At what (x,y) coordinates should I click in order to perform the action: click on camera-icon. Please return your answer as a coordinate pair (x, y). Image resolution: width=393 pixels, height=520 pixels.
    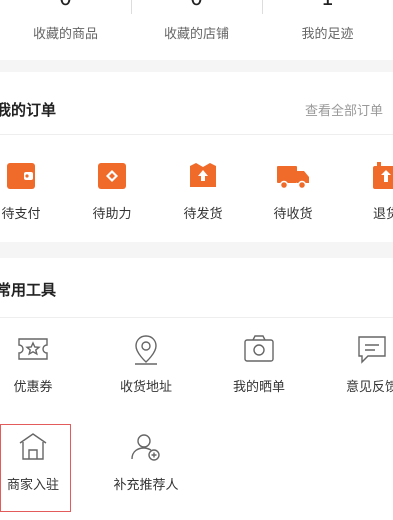
    Looking at the image, I should click on (259, 351).